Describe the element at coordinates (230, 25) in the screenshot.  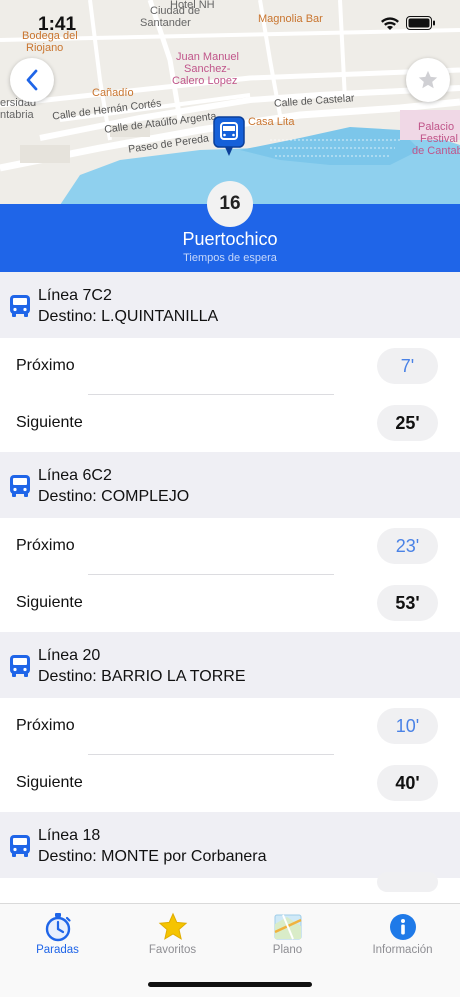
I see `status-bar: 1:41` at that location.